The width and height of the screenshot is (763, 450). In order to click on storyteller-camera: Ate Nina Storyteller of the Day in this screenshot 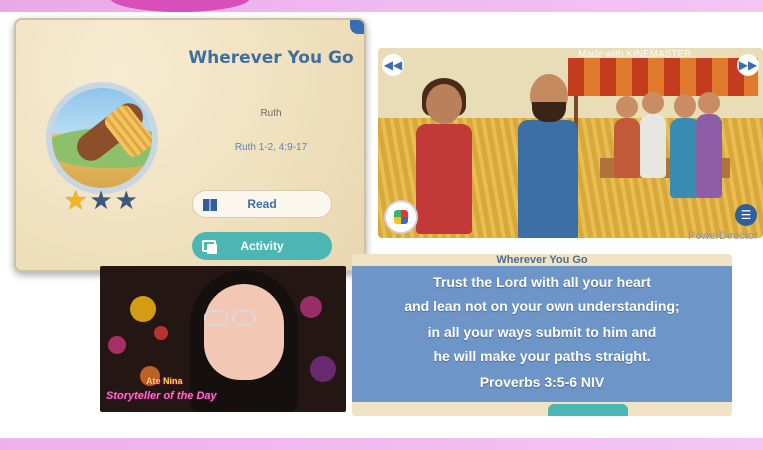, I will do `click(223, 339)`.